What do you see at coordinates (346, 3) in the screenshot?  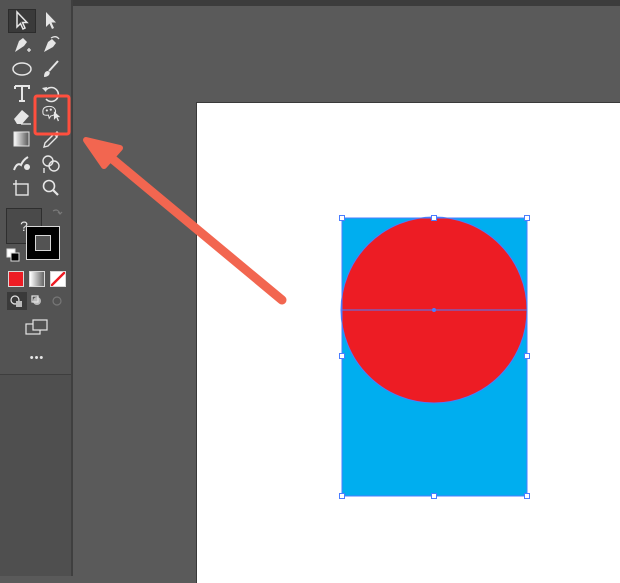 I see `document-tab-strip` at bounding box center [346, 3].